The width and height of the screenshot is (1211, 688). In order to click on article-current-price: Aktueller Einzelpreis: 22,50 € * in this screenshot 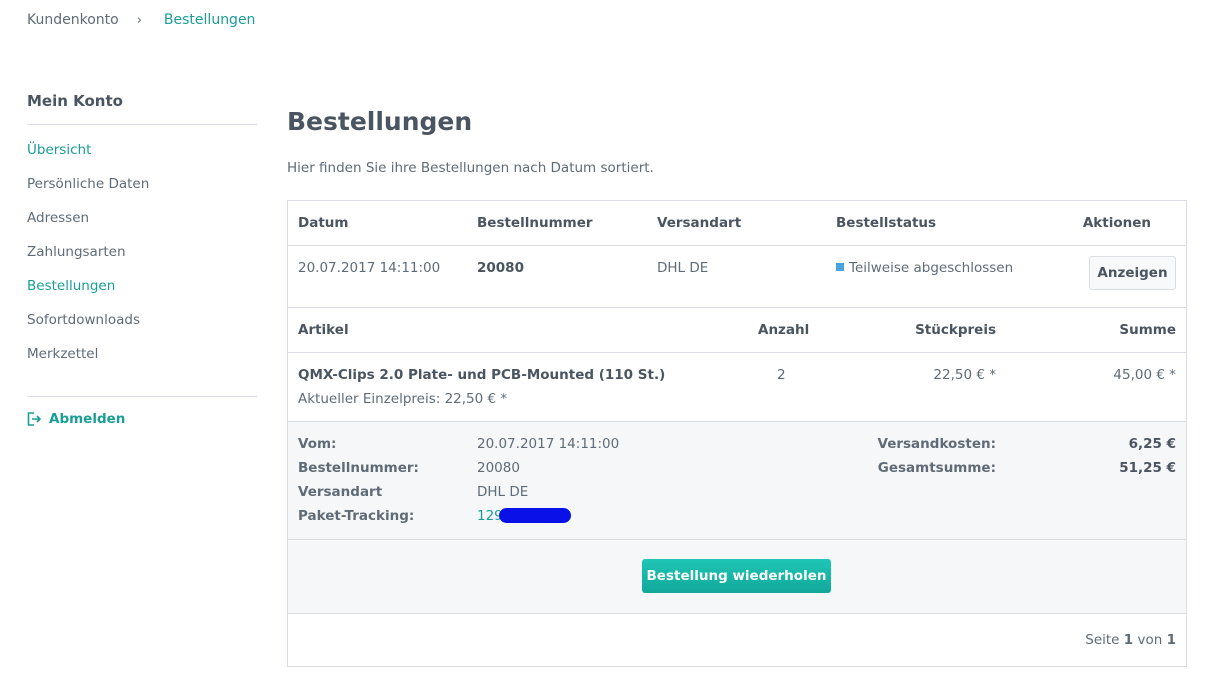, I will do `click(403, 399)`.